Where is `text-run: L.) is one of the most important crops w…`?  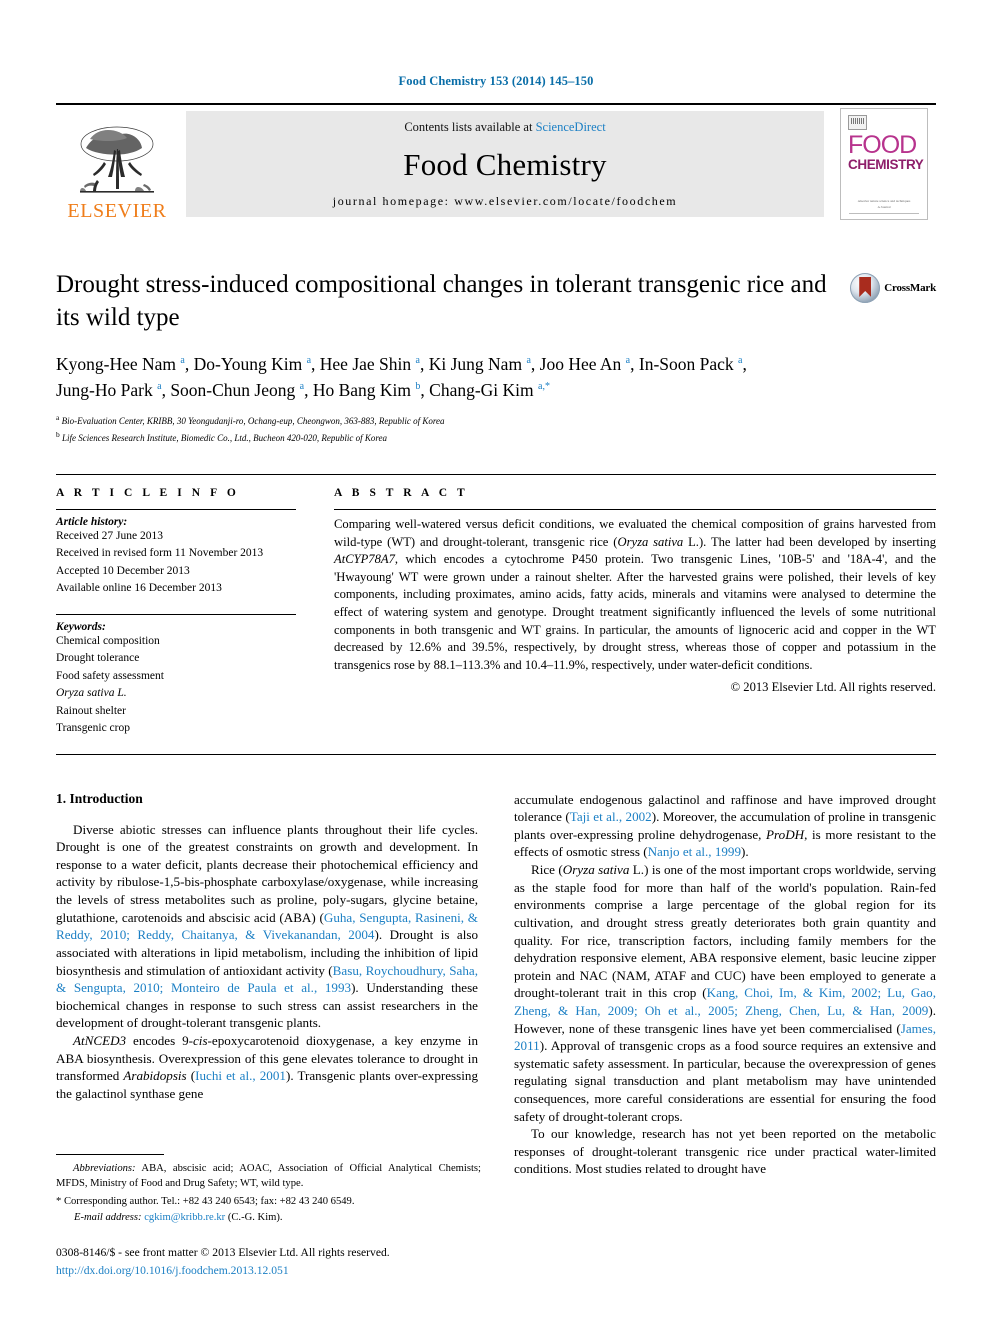 text-run: L.) is one of the most important crops w… is located at coordinates (725, 931).